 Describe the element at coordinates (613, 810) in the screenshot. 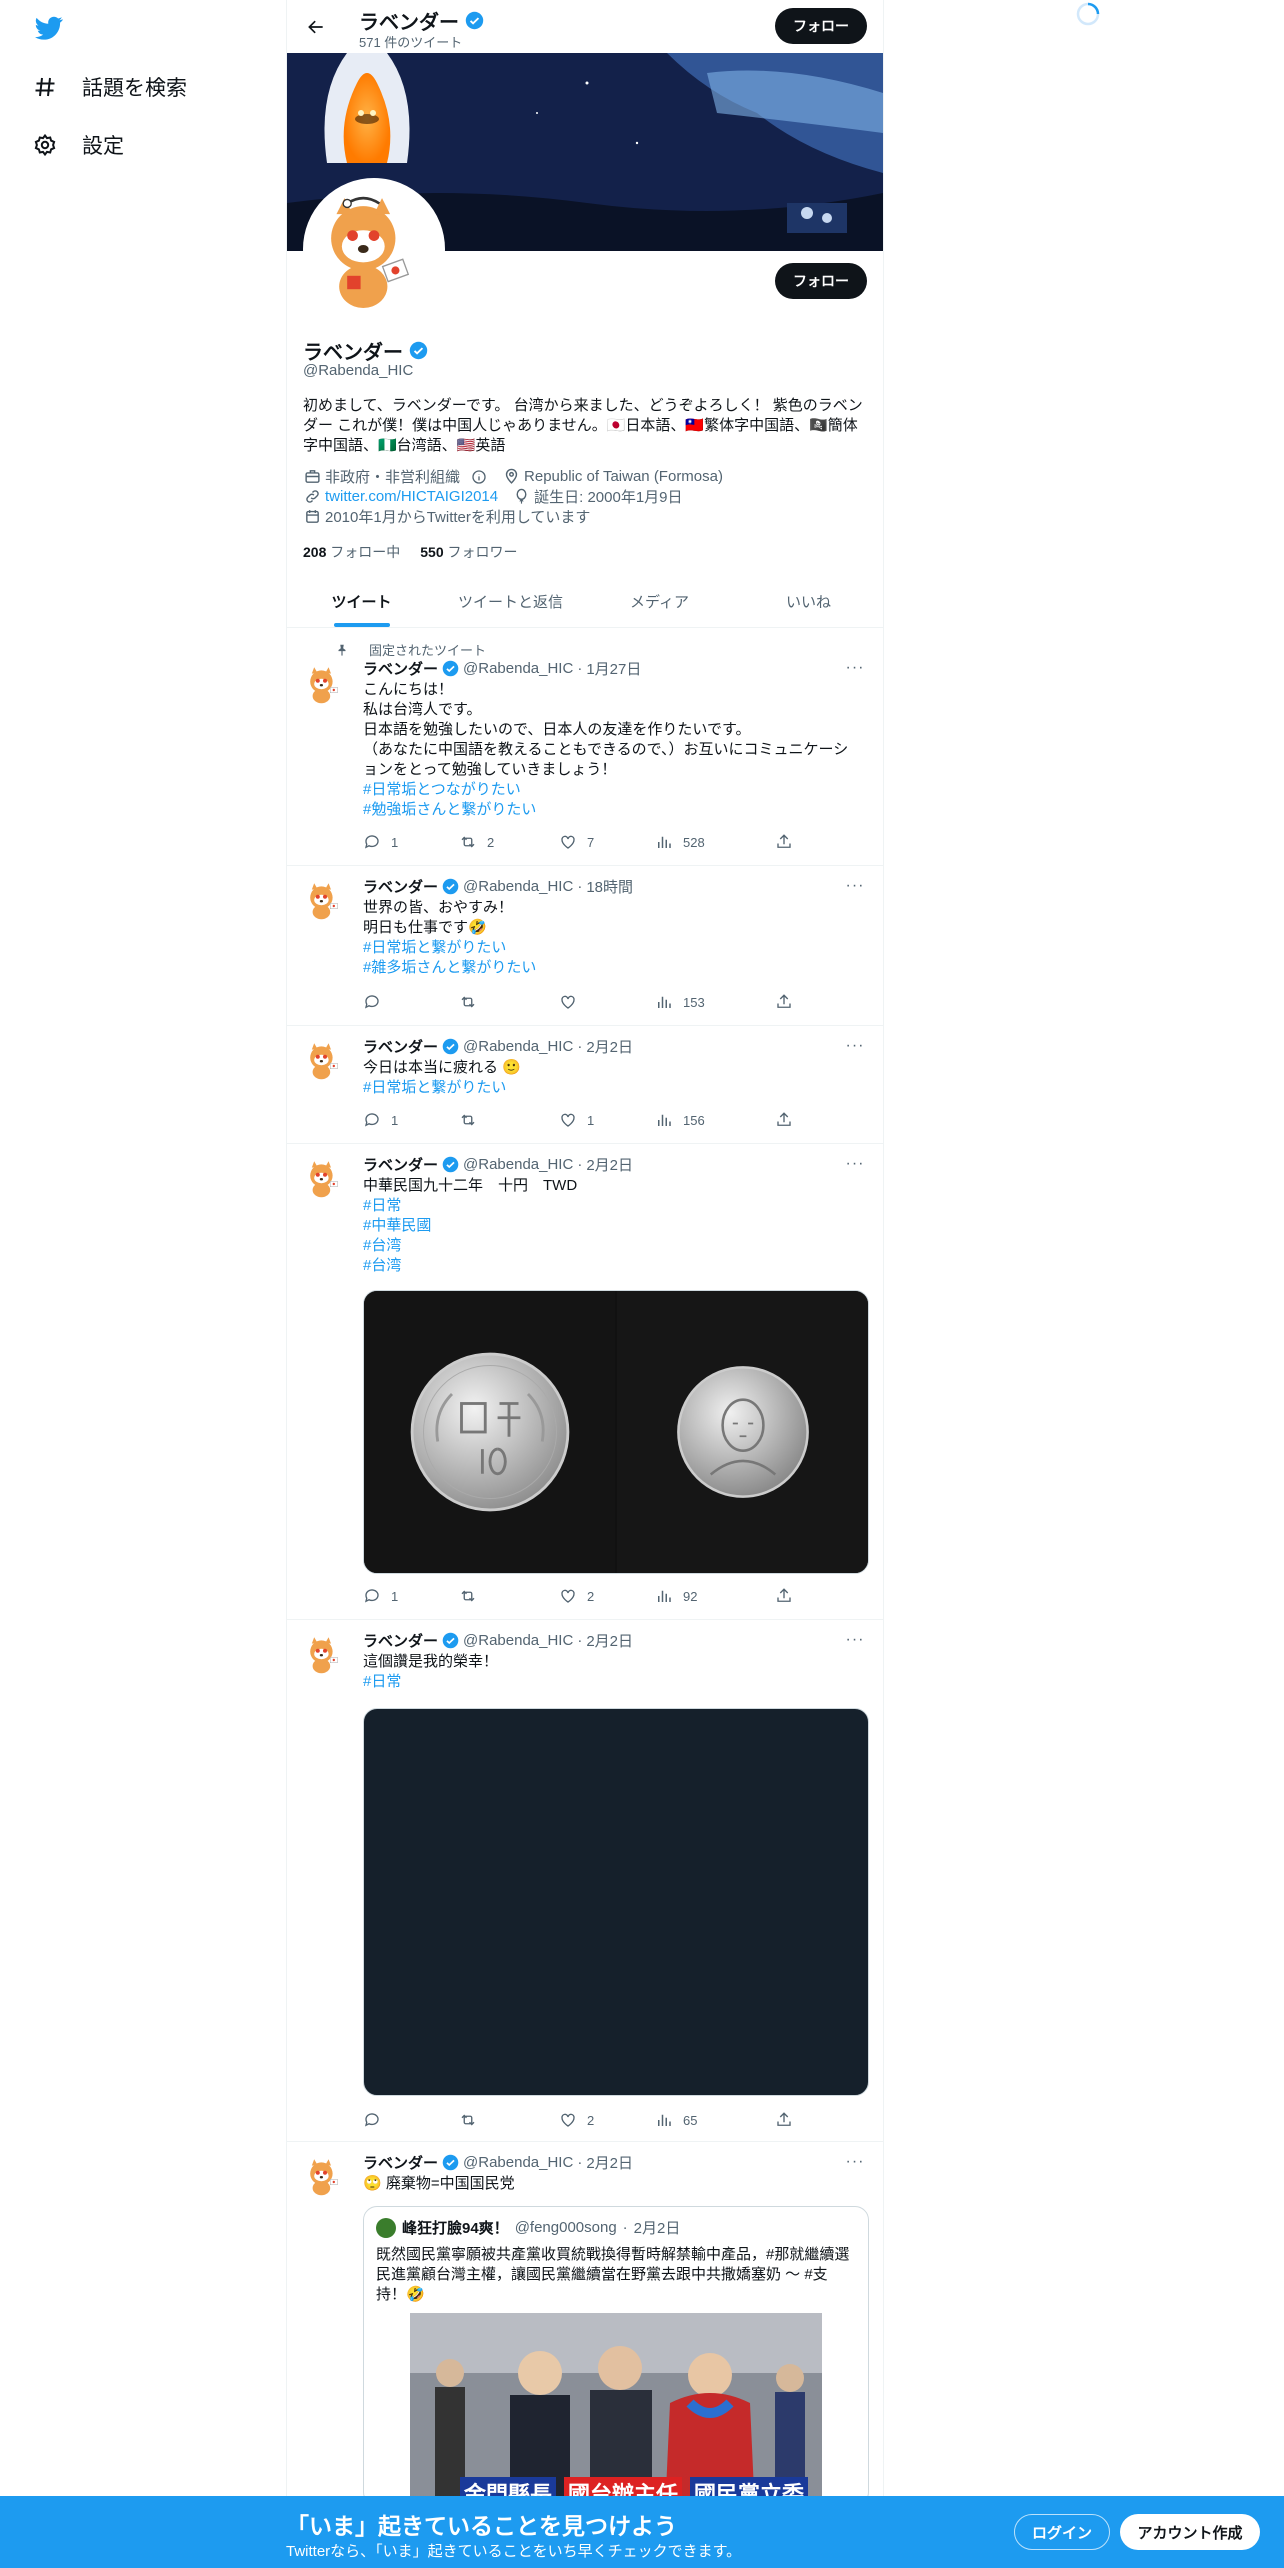

I see `hashtag-link: #勉強垢さんと繋がりたい` at that location.